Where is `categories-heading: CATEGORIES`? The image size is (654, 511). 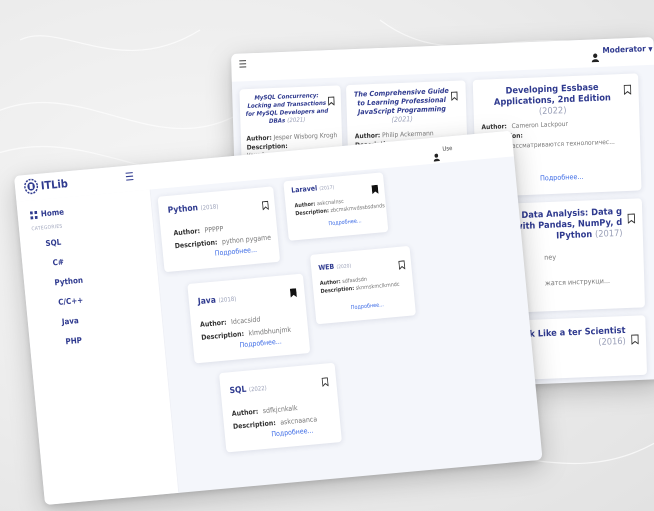
categories-heading: CATEGORIES is located at coordinates (47, 228).